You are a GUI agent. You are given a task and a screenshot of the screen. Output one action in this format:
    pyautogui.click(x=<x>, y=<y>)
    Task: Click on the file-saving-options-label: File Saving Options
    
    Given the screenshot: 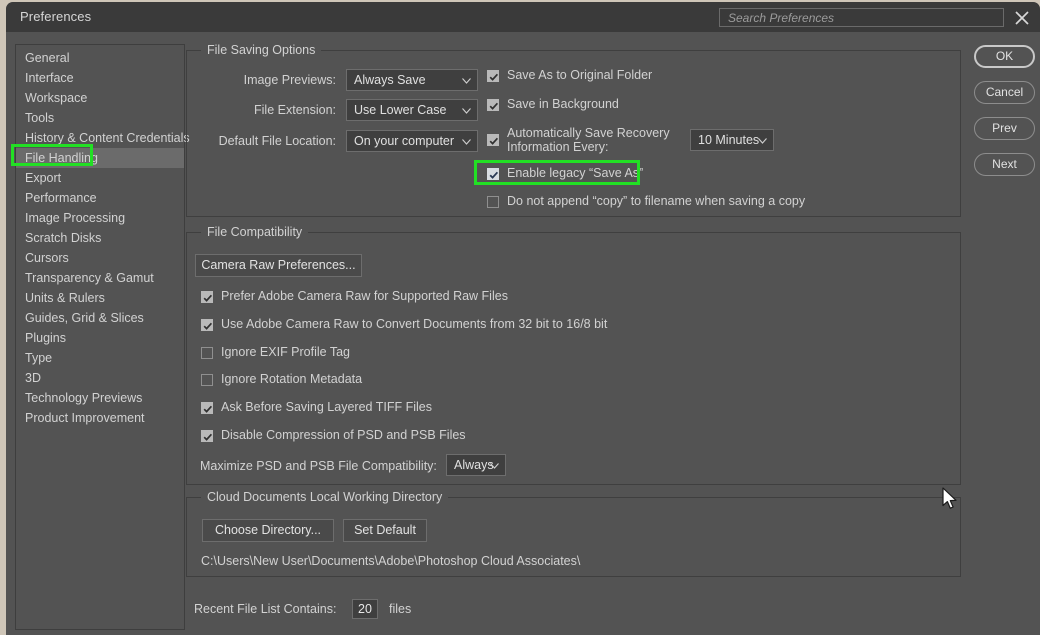 What is the action you would take?
    pyautogui.click(x=261, y=50)
    